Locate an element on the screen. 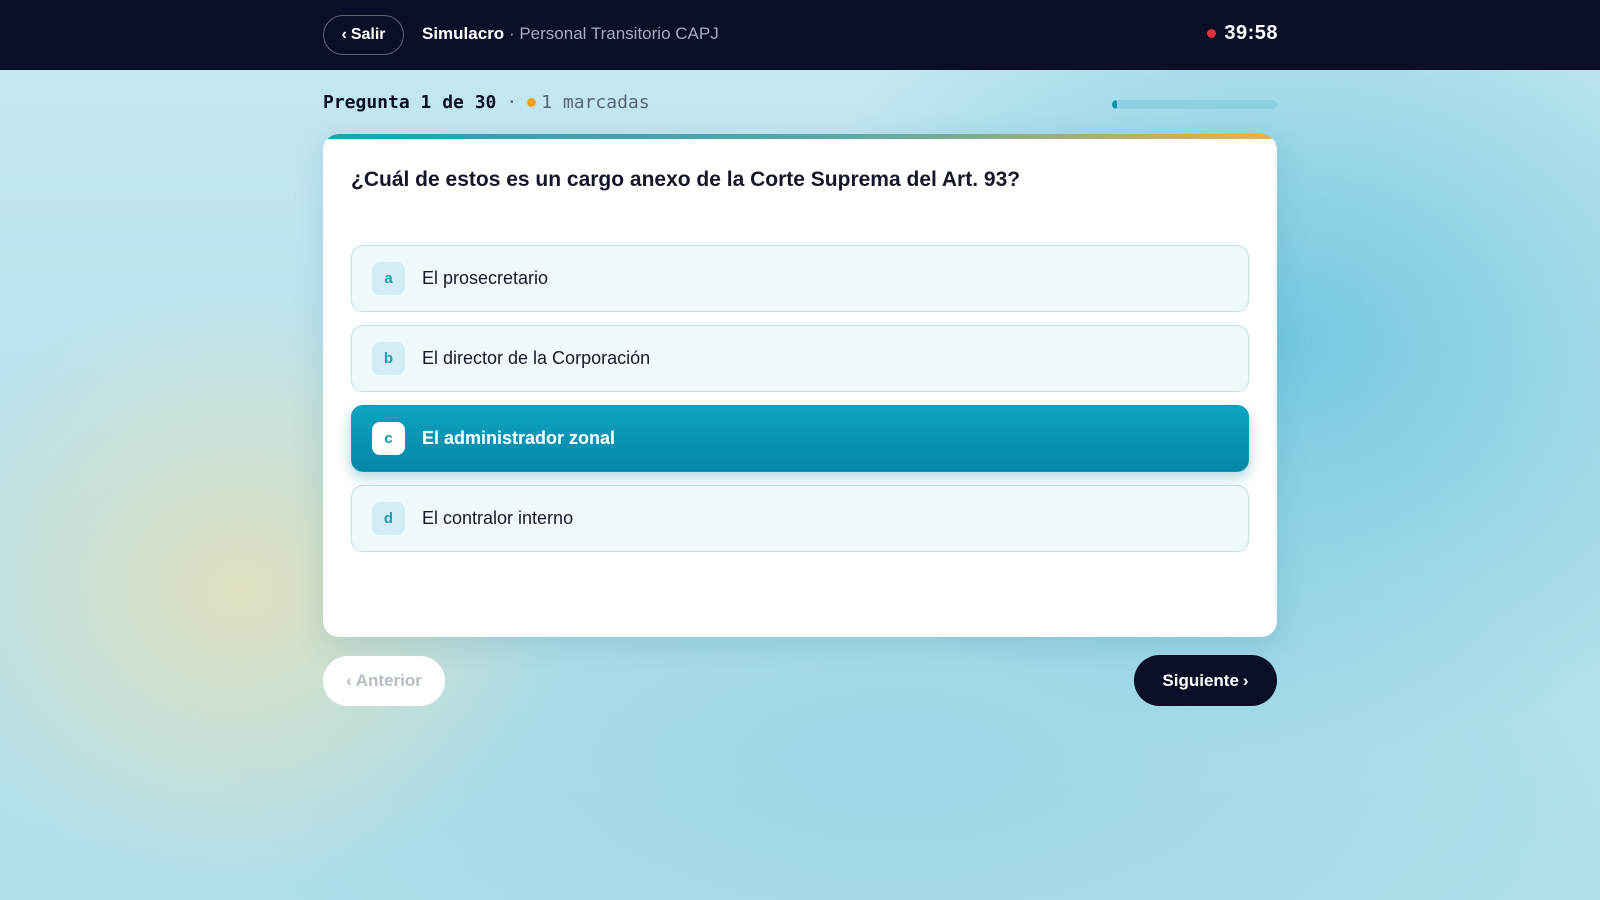 The width and height of the screenshot is (1600, 900). recording-dot-icon is located at coordinates (1212, 33).